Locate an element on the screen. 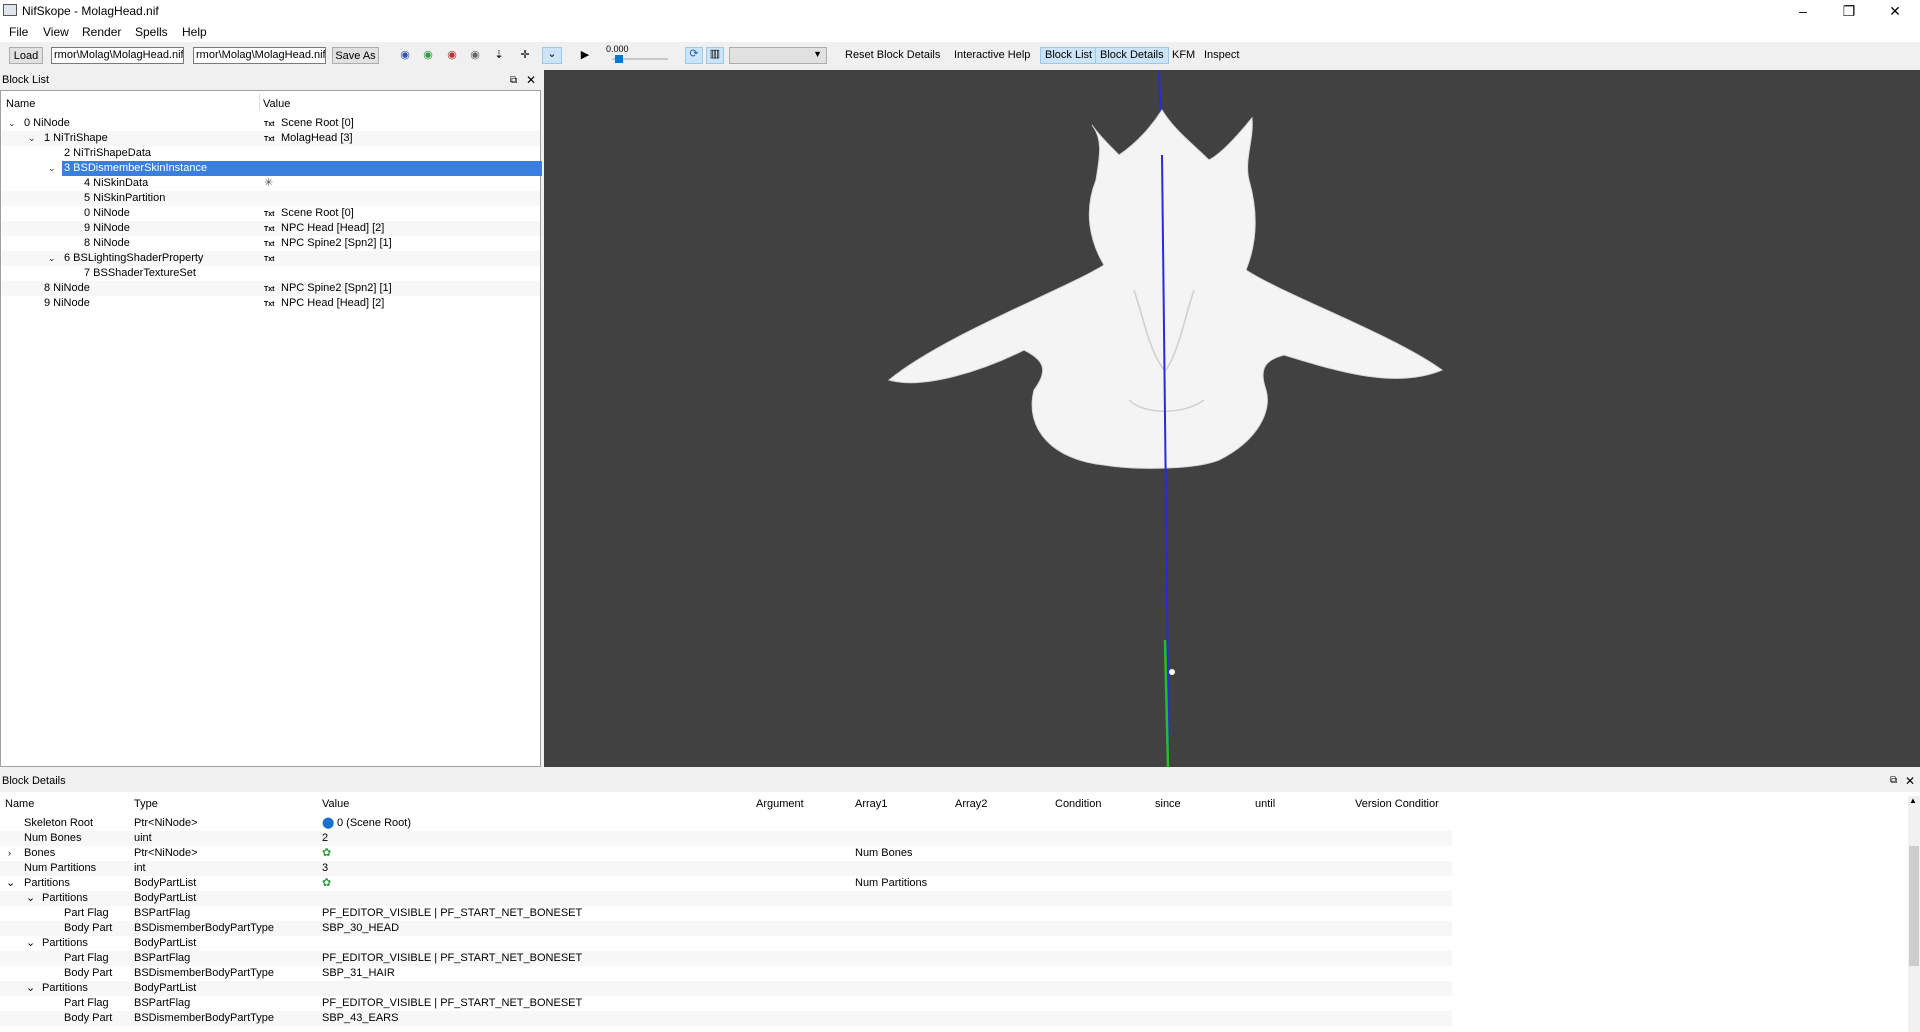  tree-row: ⌄ 6 BSLightingShaderProperty Txt is located at coordinates (271, 258).